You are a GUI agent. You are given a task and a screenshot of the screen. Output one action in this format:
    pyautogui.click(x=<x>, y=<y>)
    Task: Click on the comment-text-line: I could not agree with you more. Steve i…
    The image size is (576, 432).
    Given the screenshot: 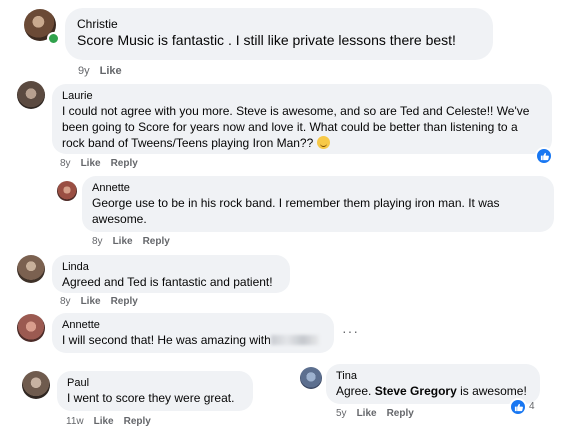 What is the action you would take?
    pyautogui.click(x=296, y=111)
    